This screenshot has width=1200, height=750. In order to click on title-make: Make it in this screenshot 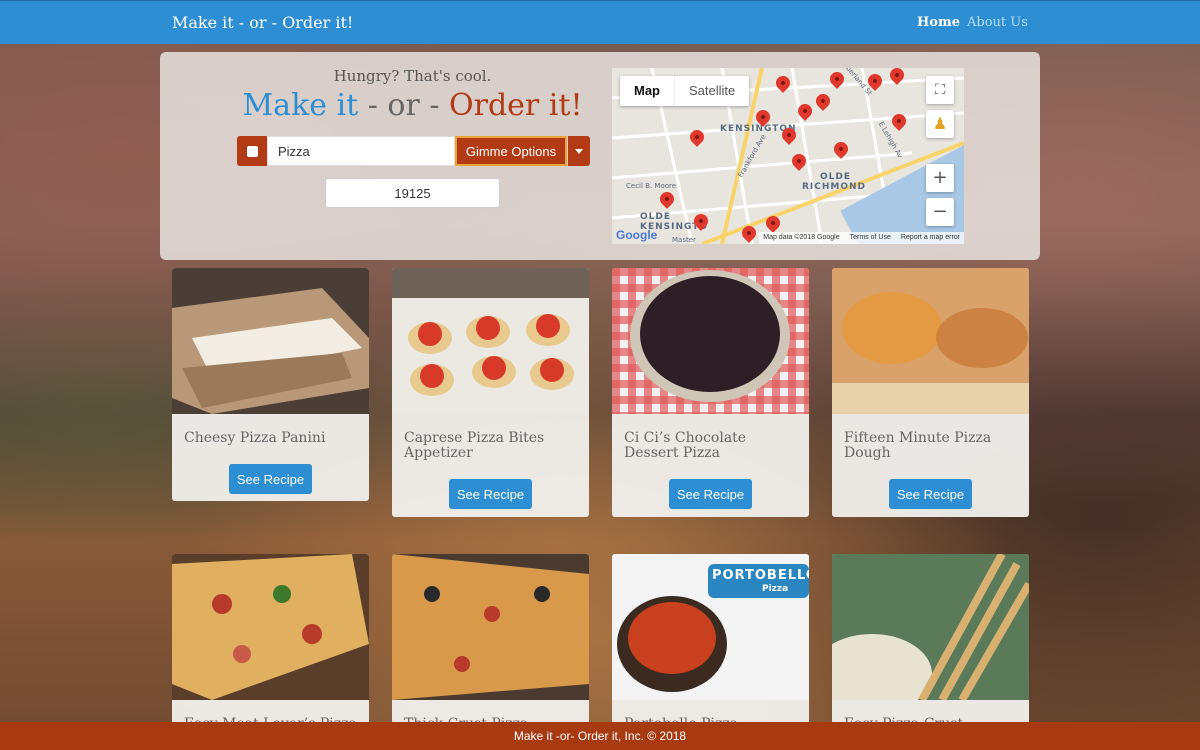, I will do `click(300, 105)`.